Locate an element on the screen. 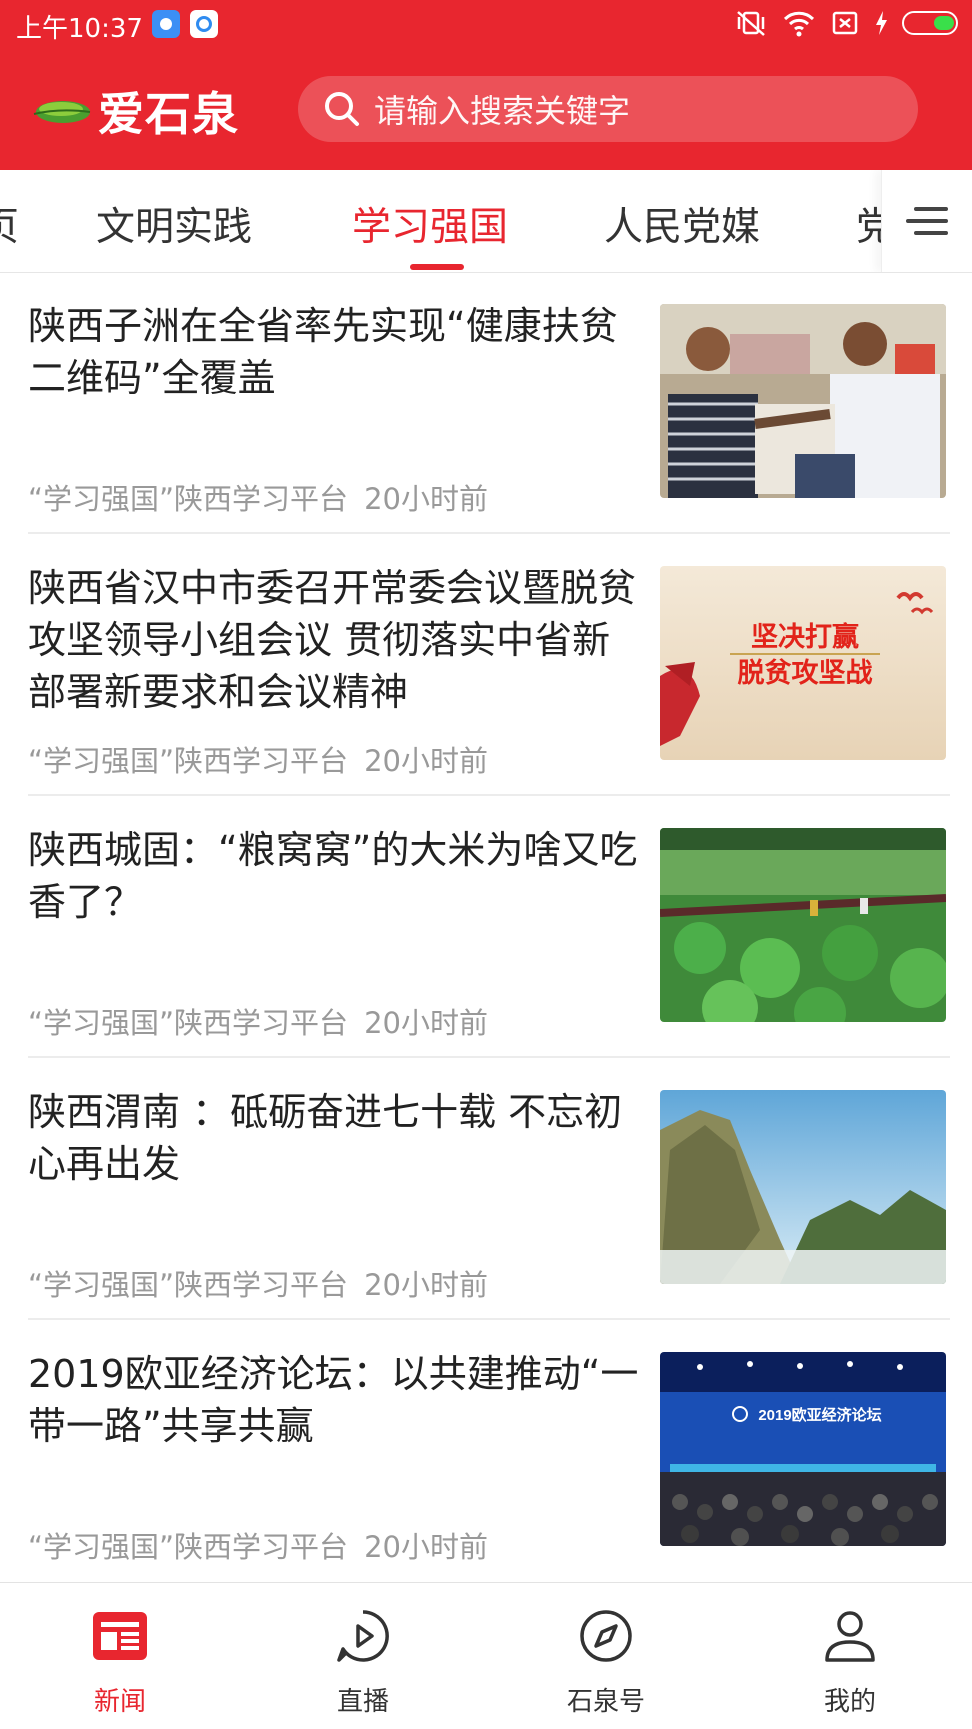  search-placeholder: 请输入搜索关键字 is located at coordinates (502, 111).